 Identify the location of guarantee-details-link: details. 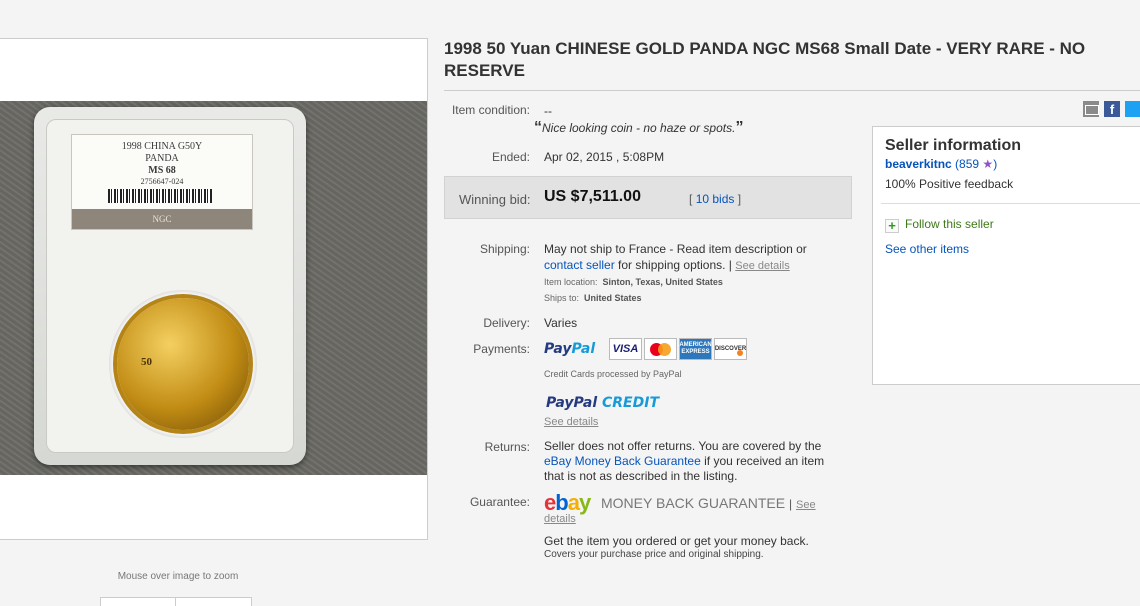
(560, 519).